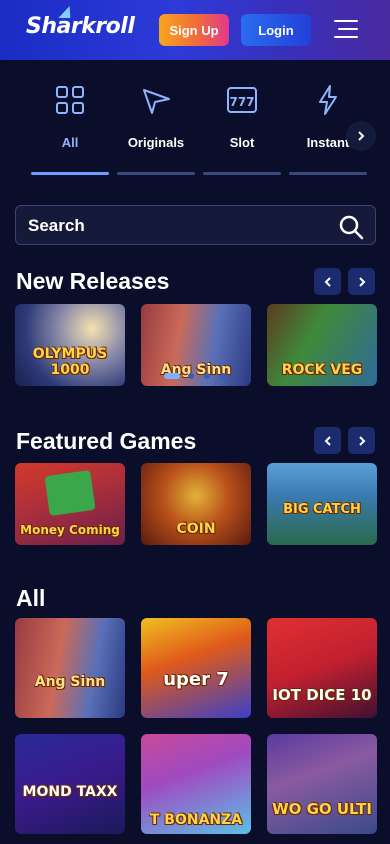 The image size is (390, 844). Describe the element at coordinates (70, 100) in the screenshot. I see `grid-icon` at that location.